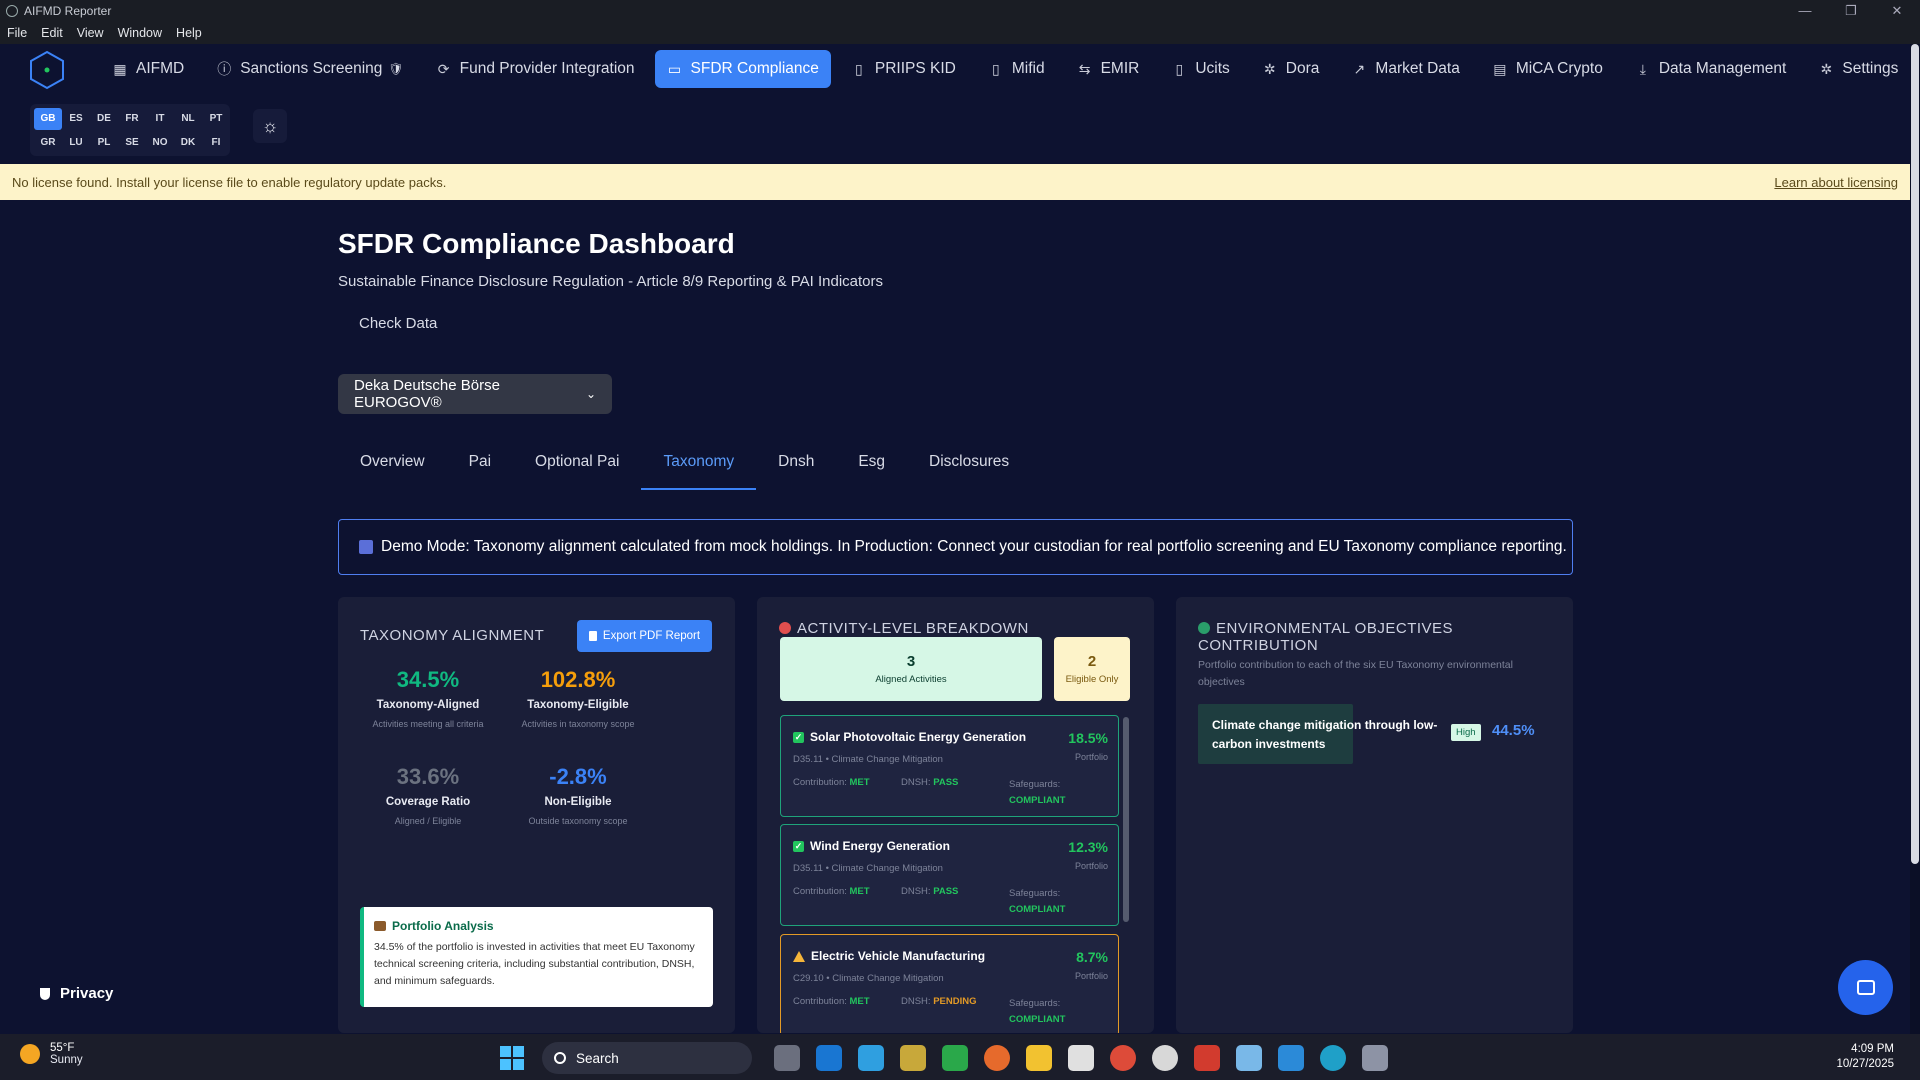 The image size is (1920, 1080). Describe the element at coordinates (1165, 1058) in the screenshot. I see `chatgpt-icon` at that location.